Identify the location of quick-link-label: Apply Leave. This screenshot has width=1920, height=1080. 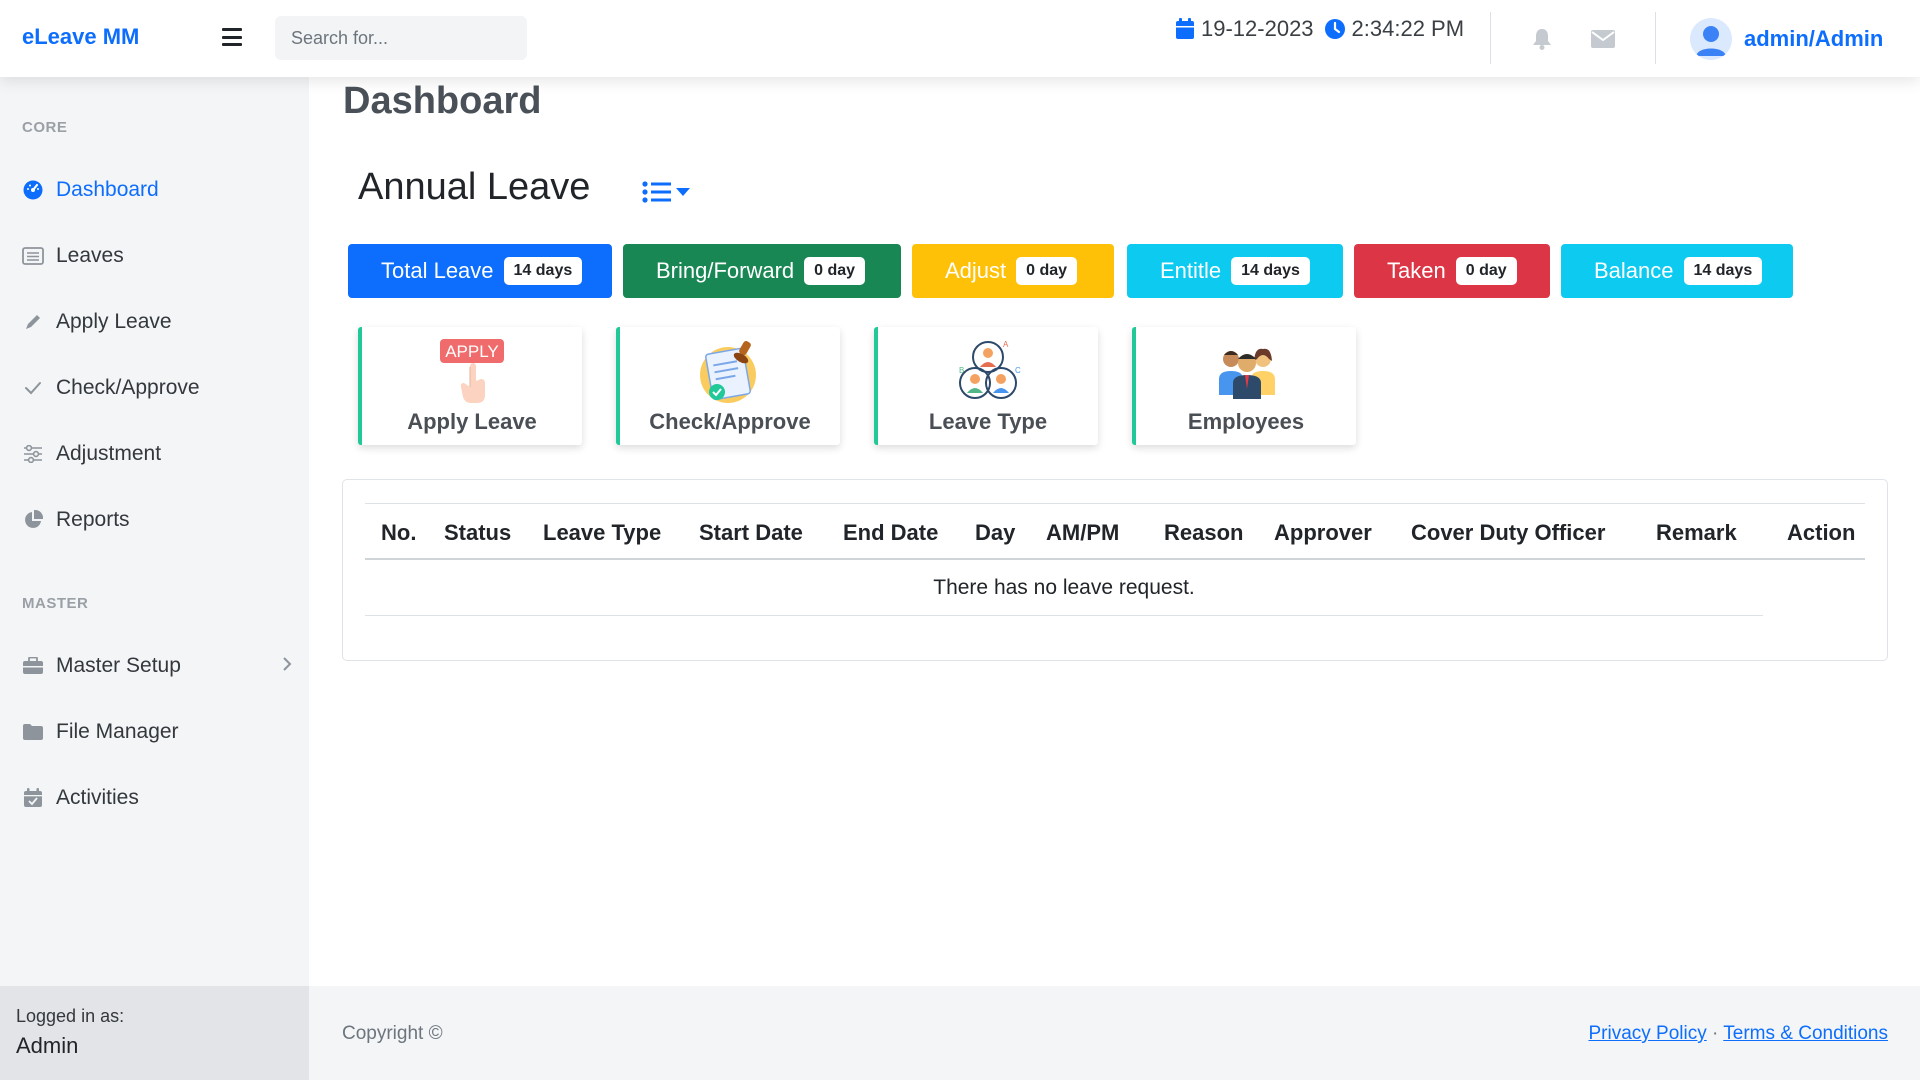
(472, 421).